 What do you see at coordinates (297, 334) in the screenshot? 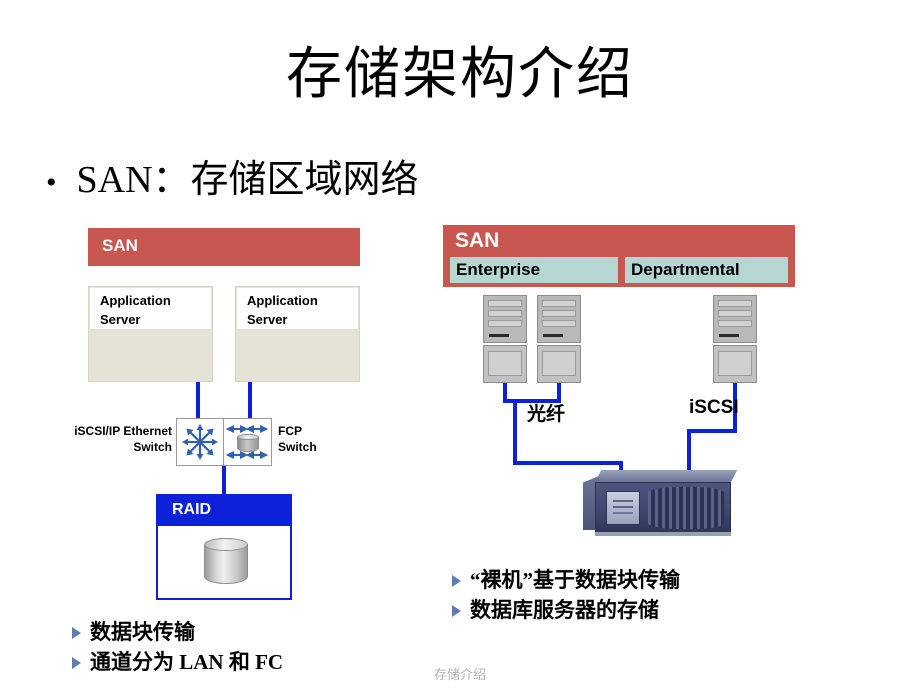
I see `application-server-box-2: Application Server` at bounding box center [297, 334].